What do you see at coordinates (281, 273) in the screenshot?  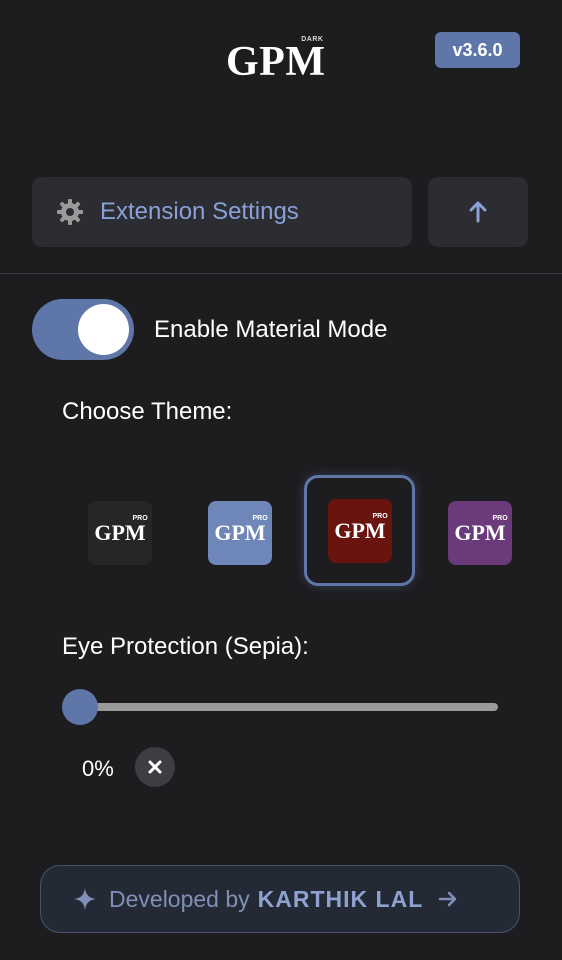 I see `divider` at bounding box center [281, 273].